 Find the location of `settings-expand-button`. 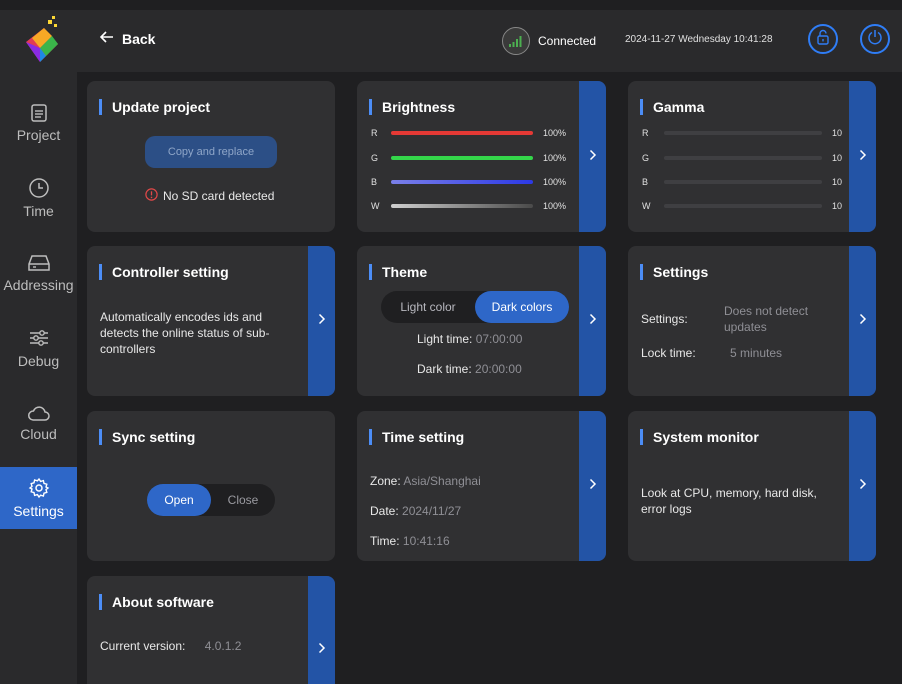

settings-expand-button is located at coordinates (862, 321).